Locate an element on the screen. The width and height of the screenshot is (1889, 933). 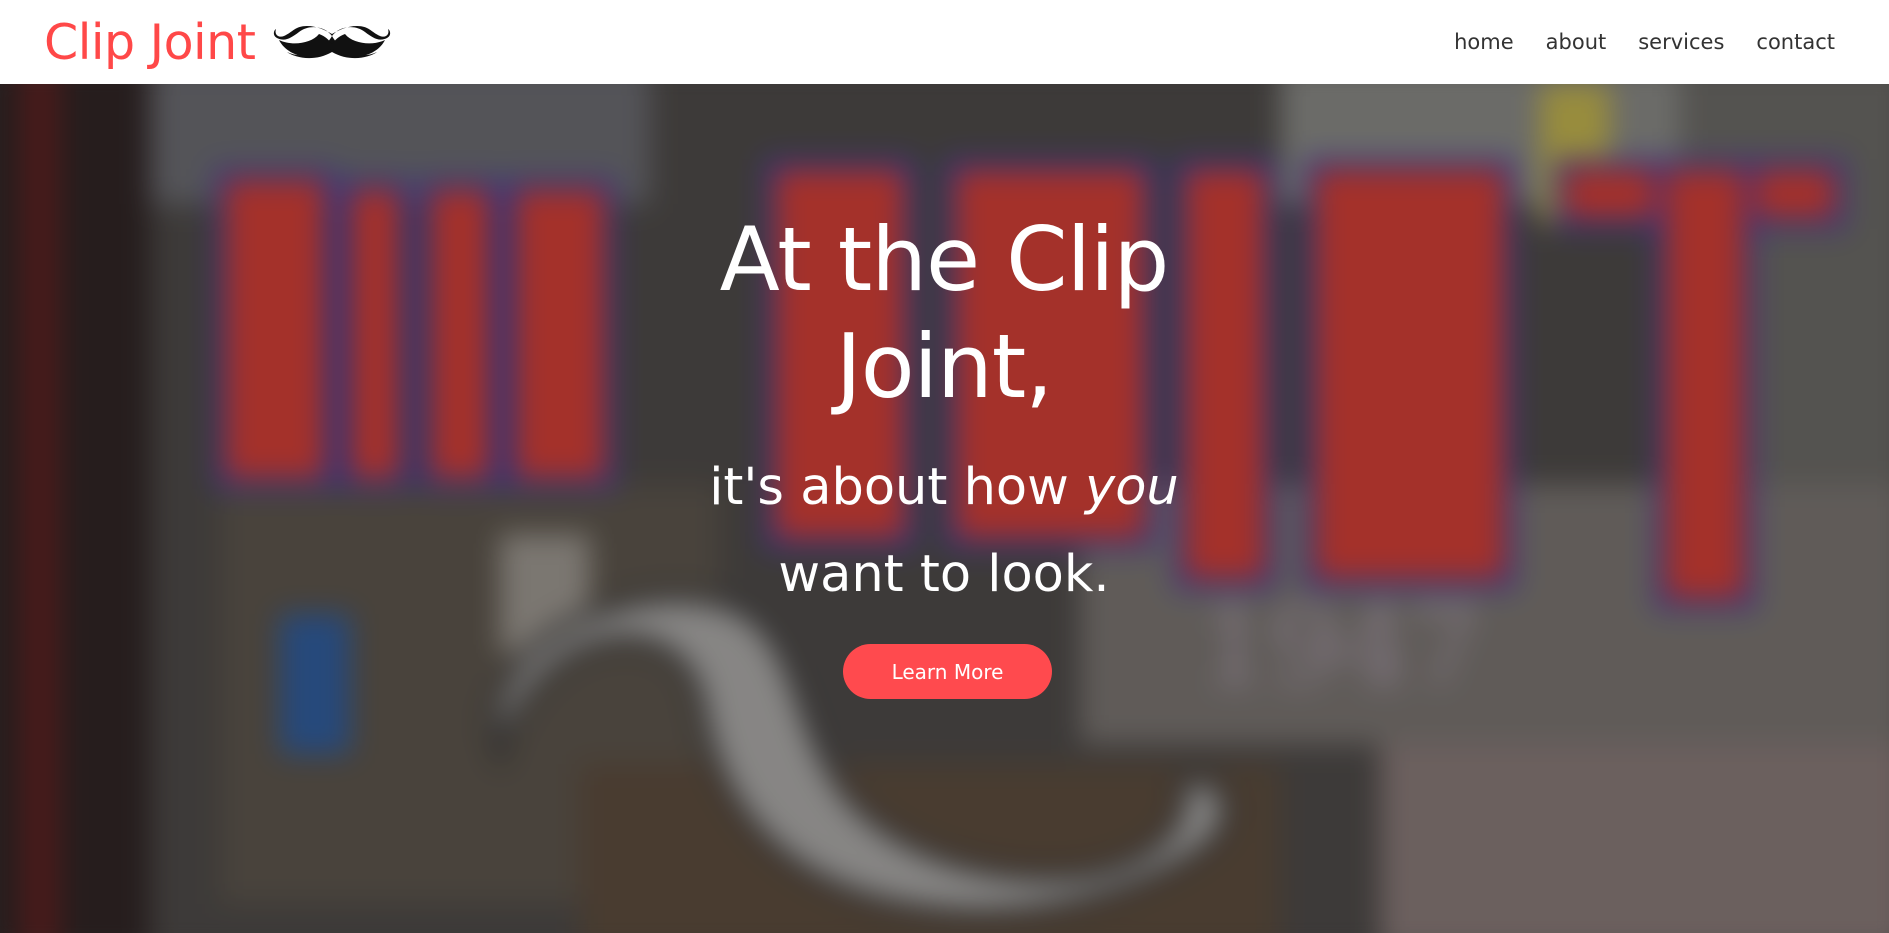
mustache-icon is located at coordinates (332, 42).